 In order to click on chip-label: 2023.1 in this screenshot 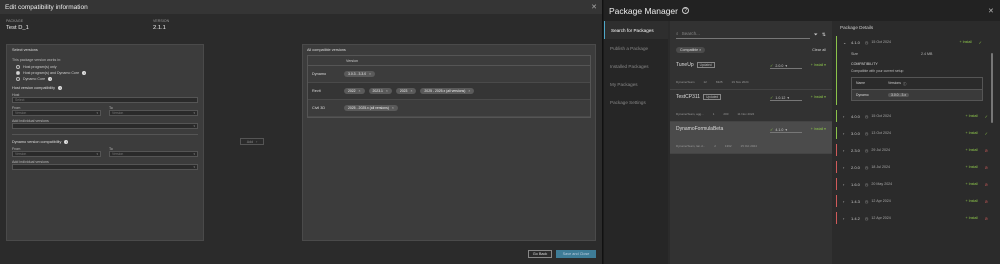, I will do `click(377, 91)`.